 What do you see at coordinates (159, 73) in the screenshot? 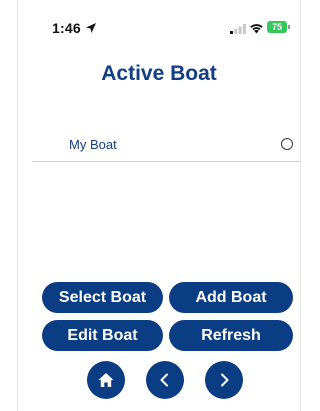
I see `page-title: Active Boat` at bounding box center [159, 73].